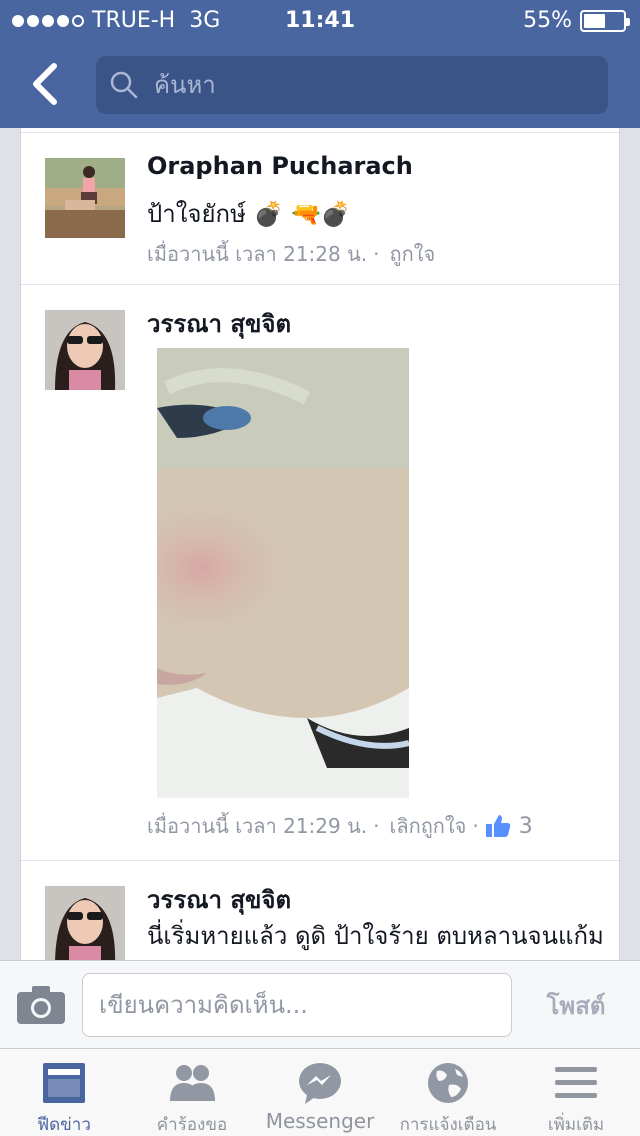 The height and width of the screenshot is (1136, 640). I want to click on back-button, so click(46, 84).